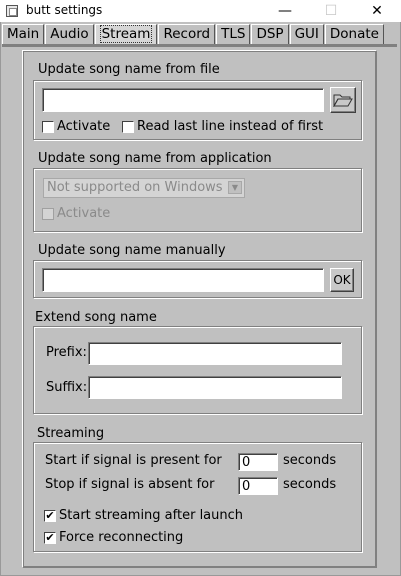 The image size is (401, 576). What do you see at coordinates (132, 250) in the screenshot?
I see `manual-section-title: Update song name manually` at bounding box center [132, 250].